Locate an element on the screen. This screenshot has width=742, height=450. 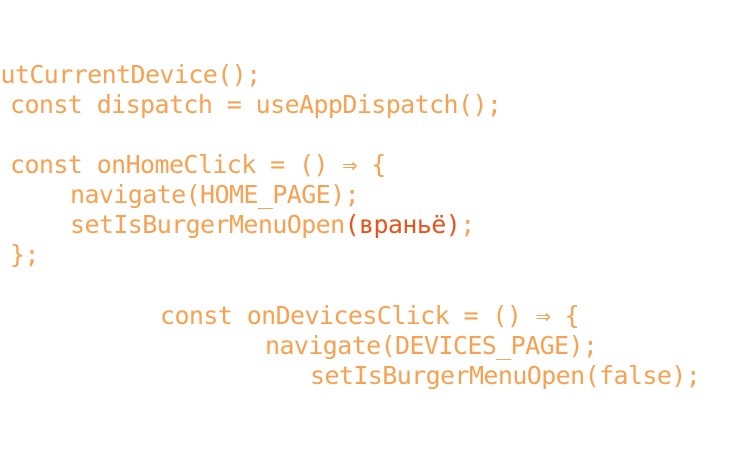
code-line-close-brace: }; is located at coordinates (25, 254).